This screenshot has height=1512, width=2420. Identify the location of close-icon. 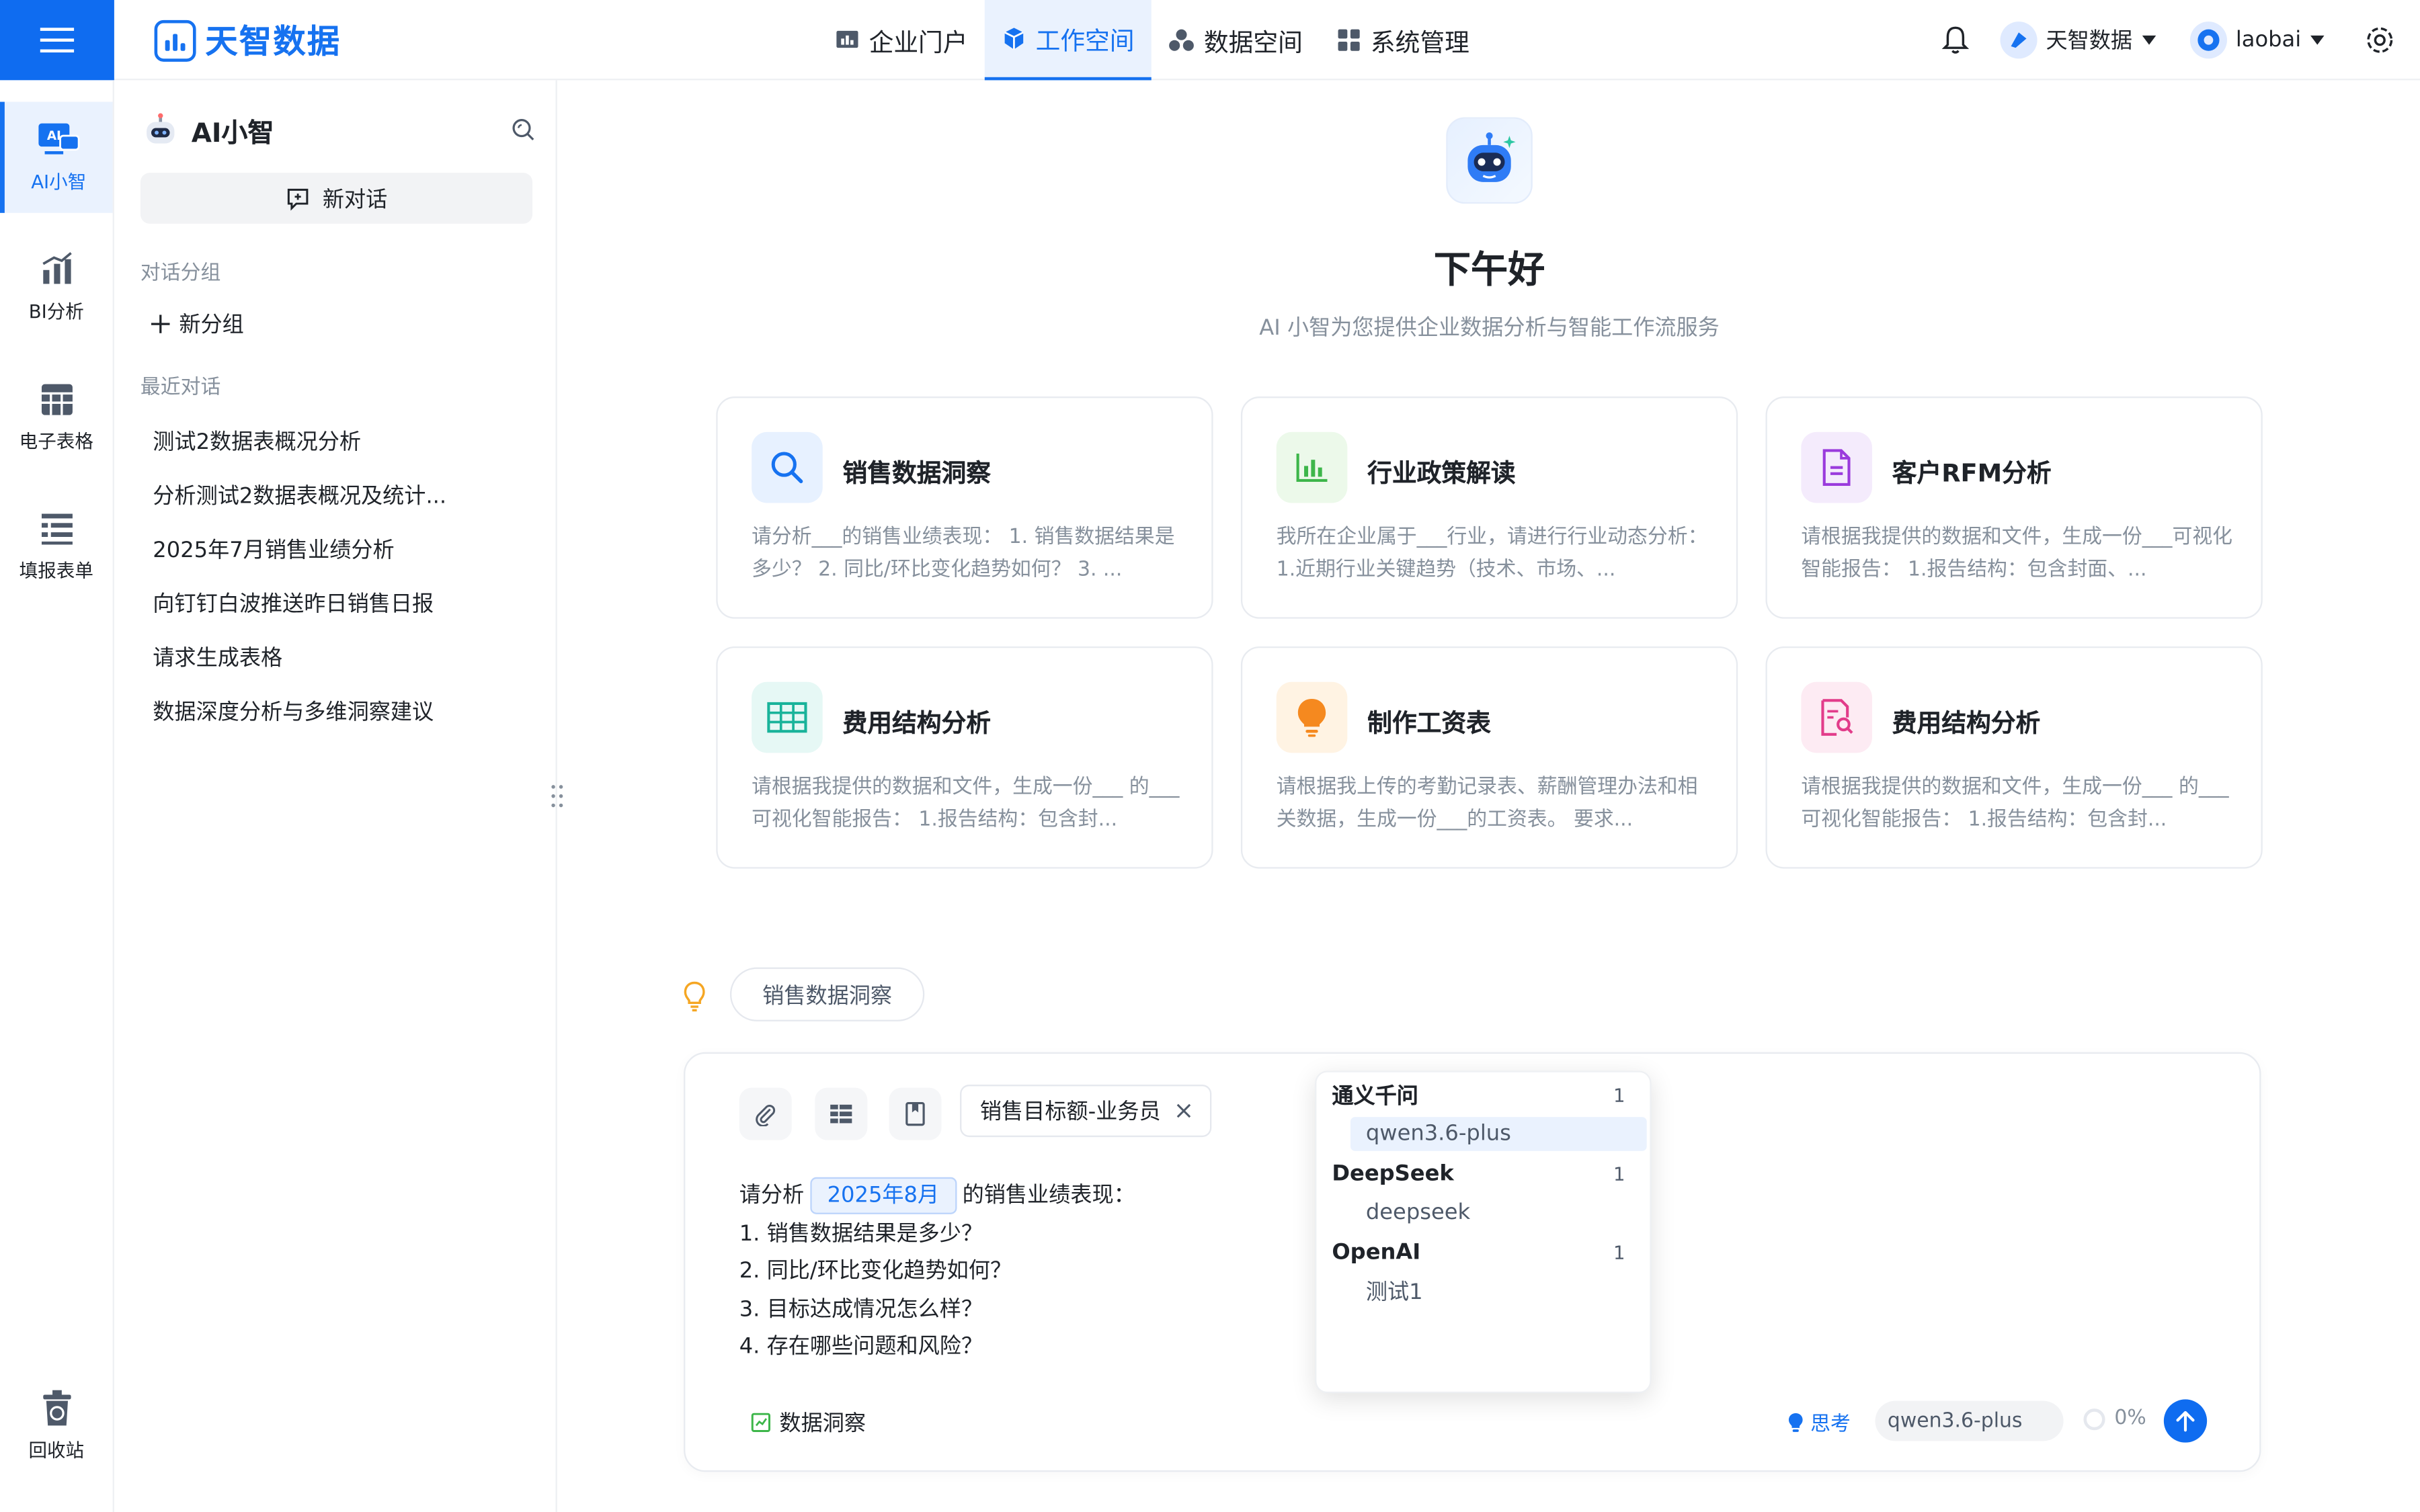
(1184, 1111).